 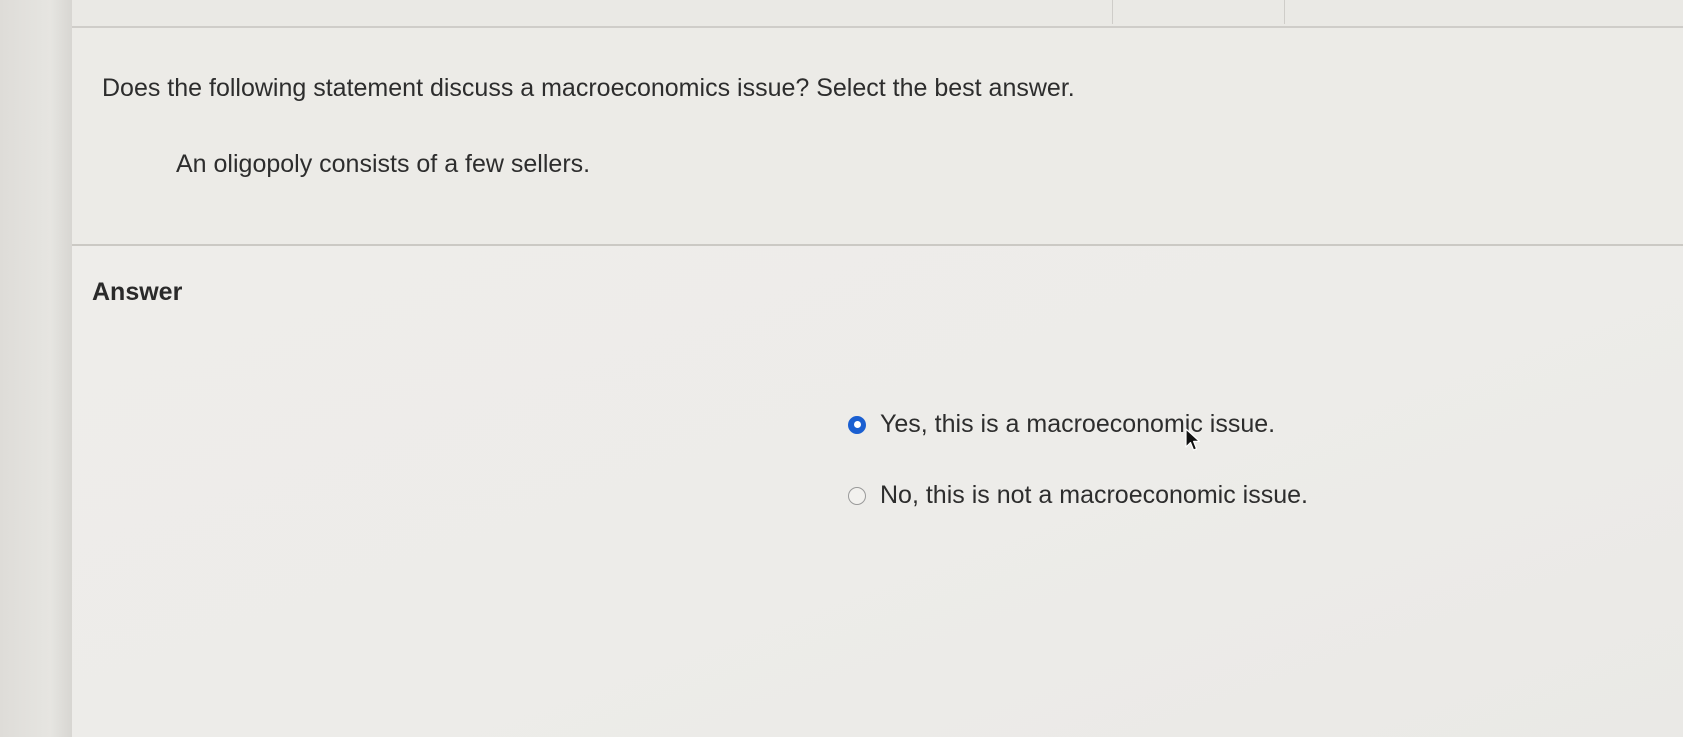 What do you see at coordinates (1078, 424) in the screenshot?
I see `answer-option-label: Yes, this is a macroeconomic issue.` at bounding box center [1078, 424].